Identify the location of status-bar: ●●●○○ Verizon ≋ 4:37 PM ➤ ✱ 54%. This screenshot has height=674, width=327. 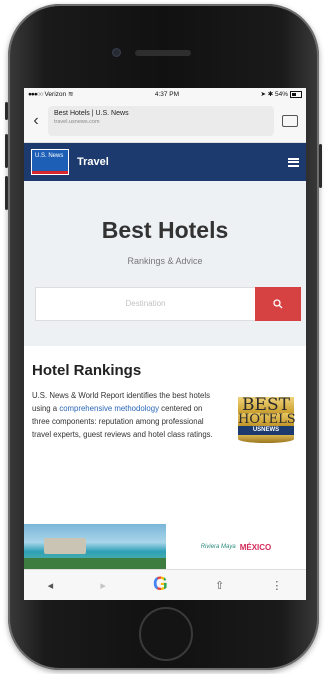
(165, 94).